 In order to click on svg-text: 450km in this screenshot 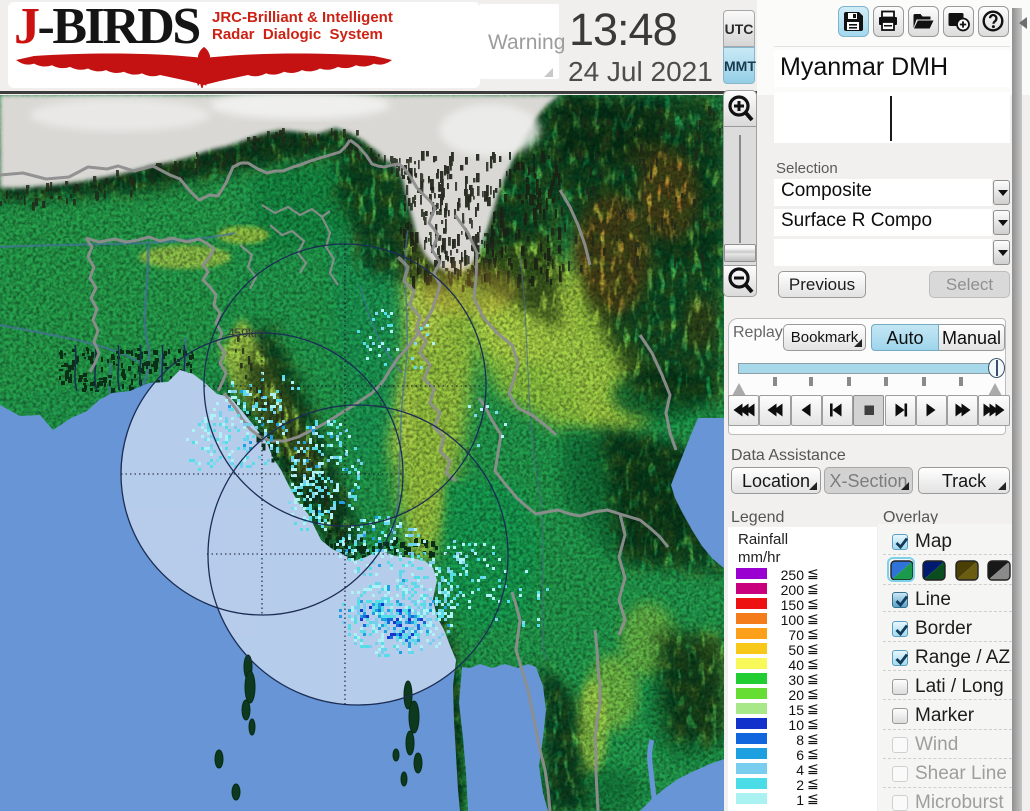, I will do `click(246, 333)`.